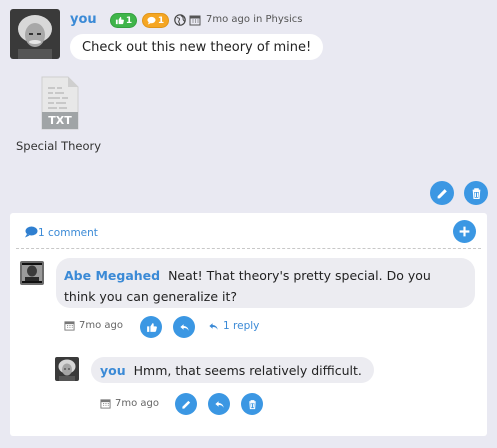 Image resolution: width=497 pixels, height=448 pixels. What do you see at coordinates (67, 369) in the screenshot?
I see `reply-author-avatar` at bounding box center [67, 369].